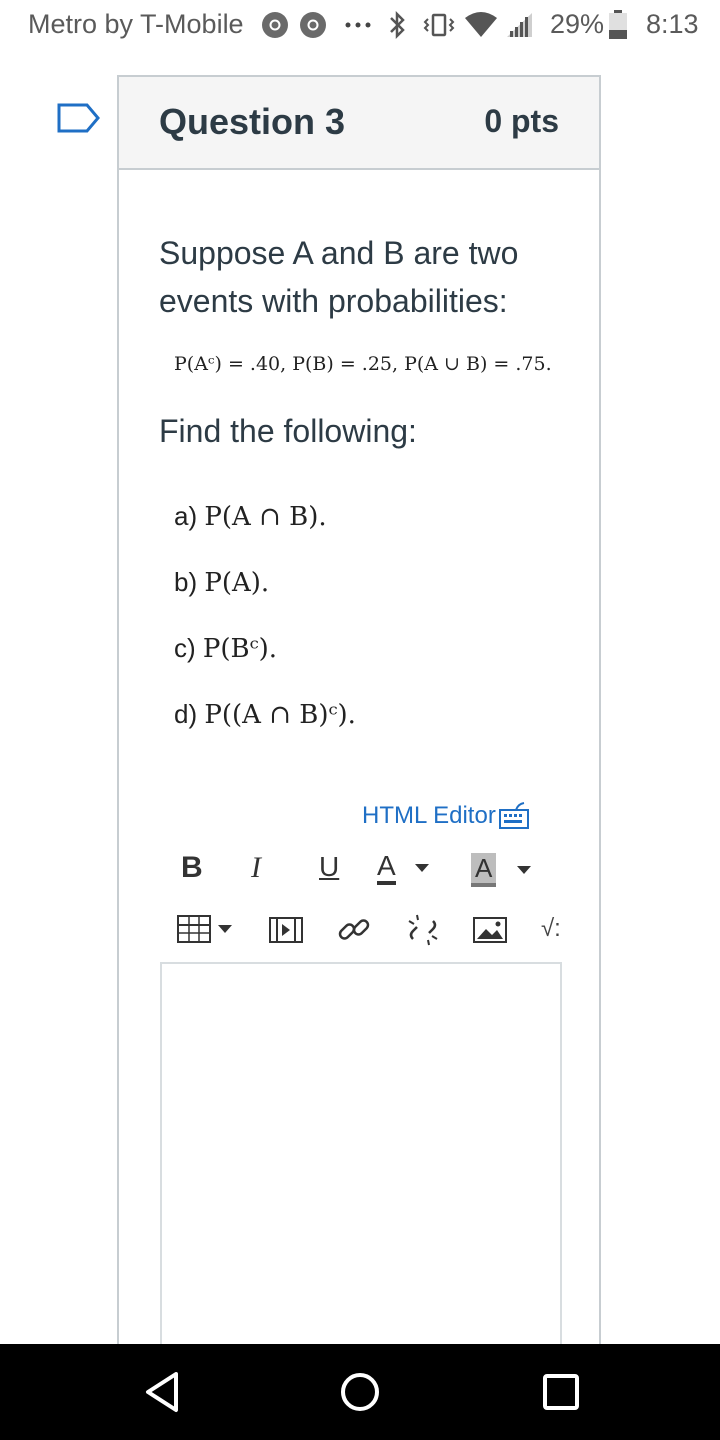  I want to click on underline-button: U, so click(329, 867).